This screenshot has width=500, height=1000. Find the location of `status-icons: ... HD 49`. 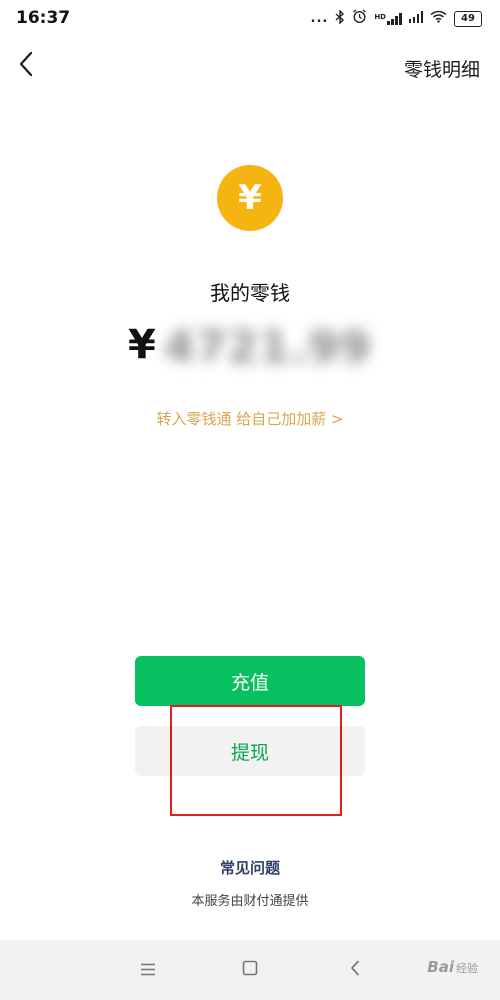

status-icons: ... HD 49 is located at coordinates (396, 18).